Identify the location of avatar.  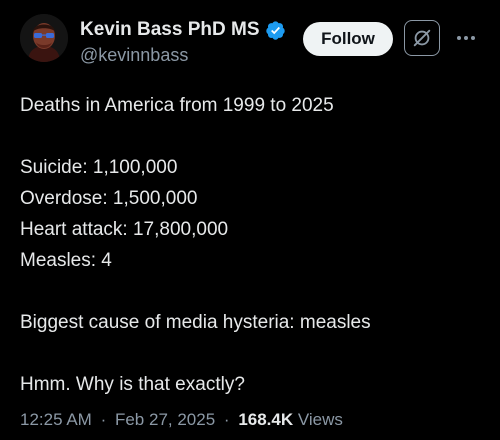
(44, 38).